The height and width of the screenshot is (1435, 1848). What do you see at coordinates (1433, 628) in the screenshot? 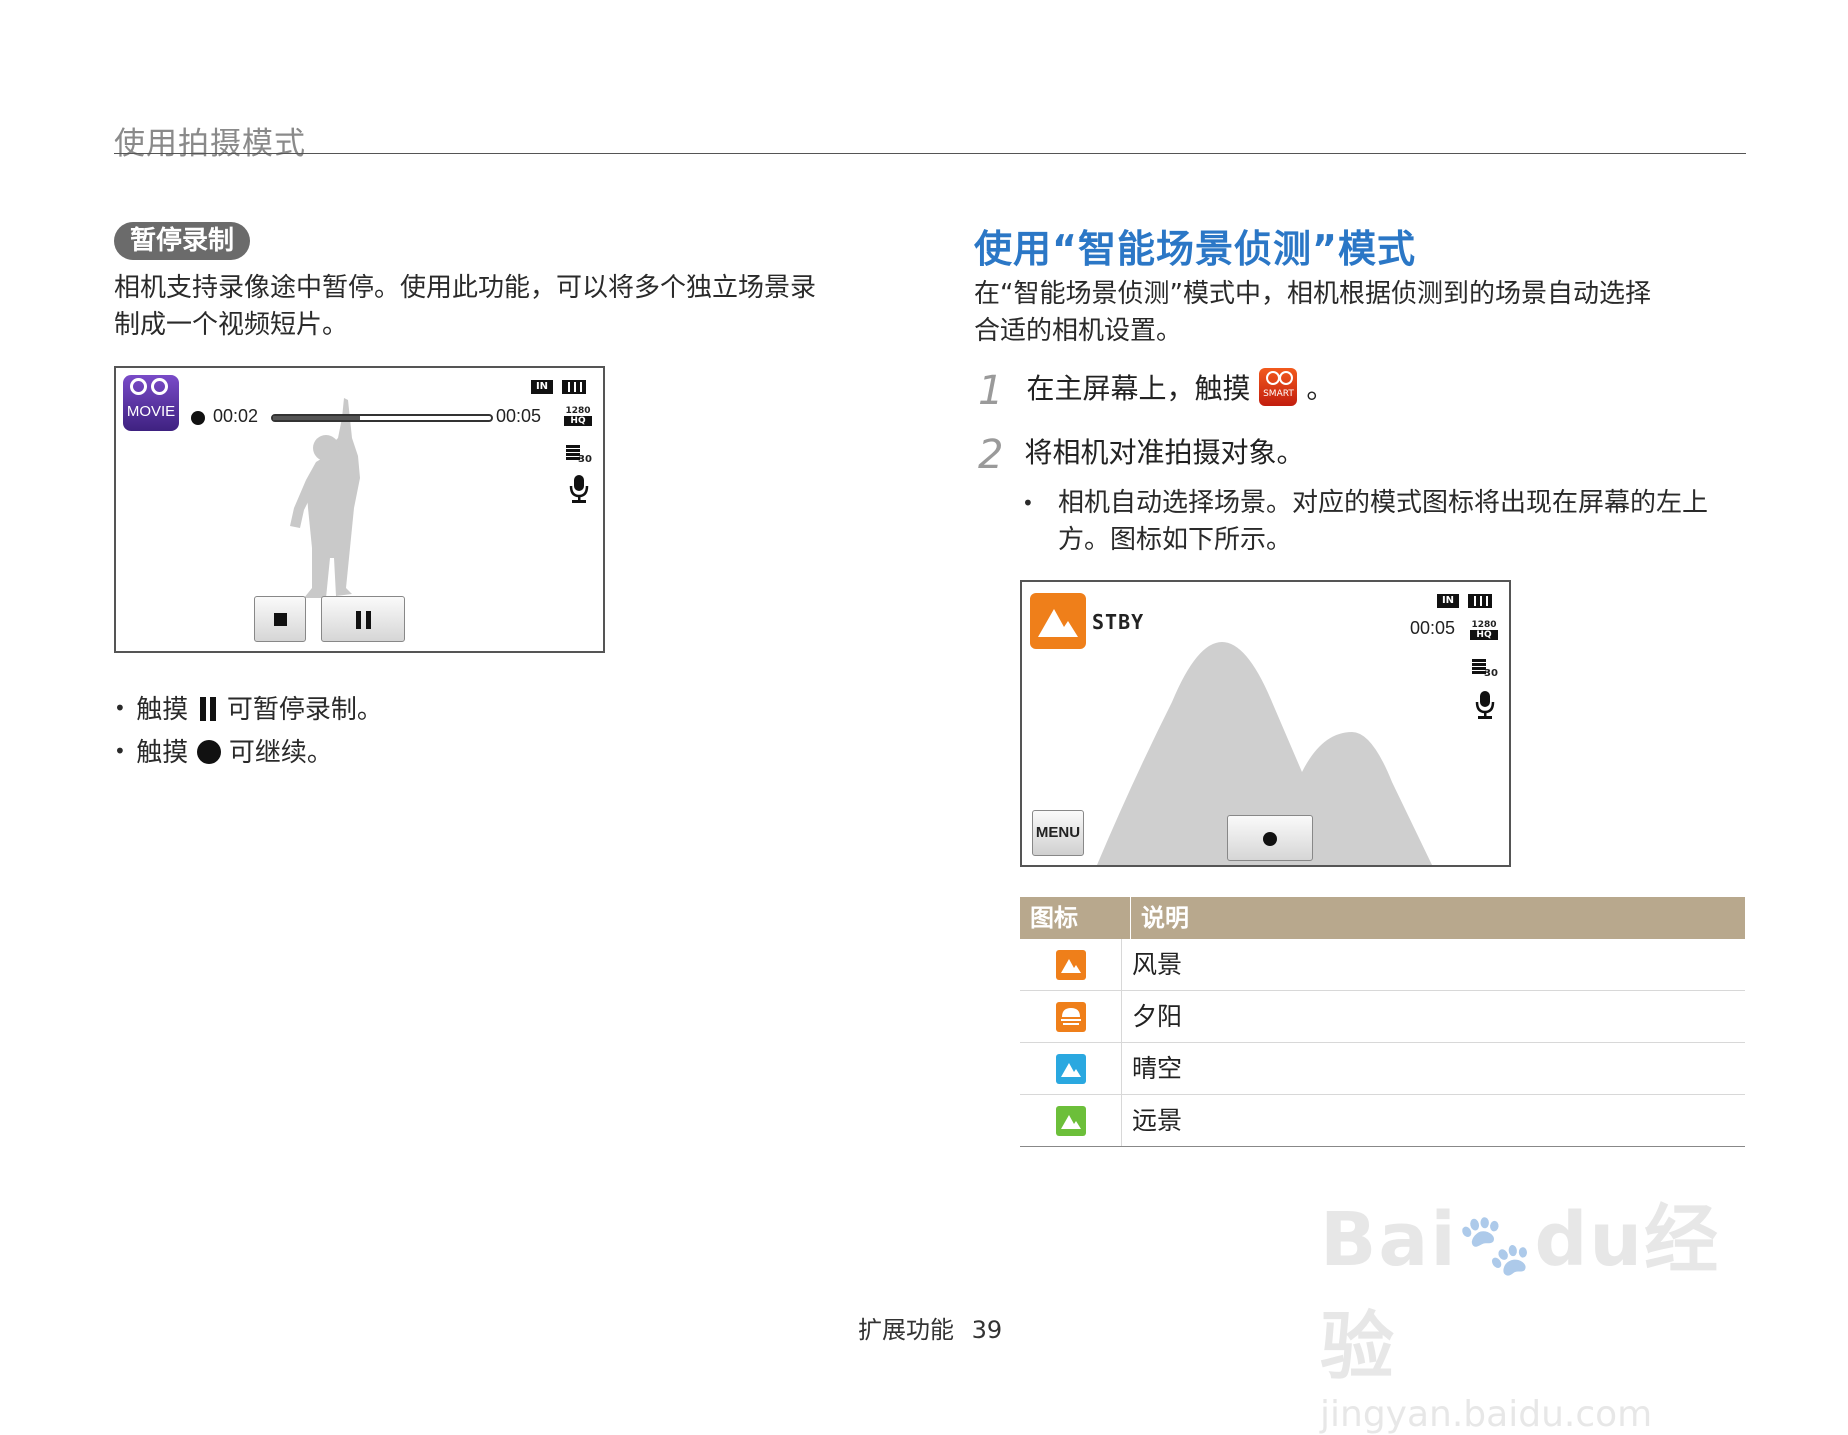
I see `remaining-time: 00:05` at bounding box center [1433, 628].